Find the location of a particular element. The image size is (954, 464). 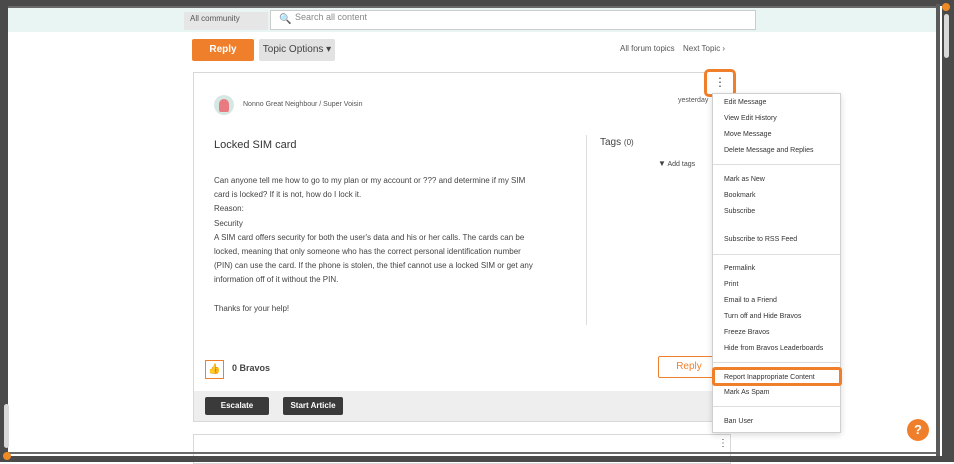

menu-item-permalink: Permalink is located at coordinates (739, 268).